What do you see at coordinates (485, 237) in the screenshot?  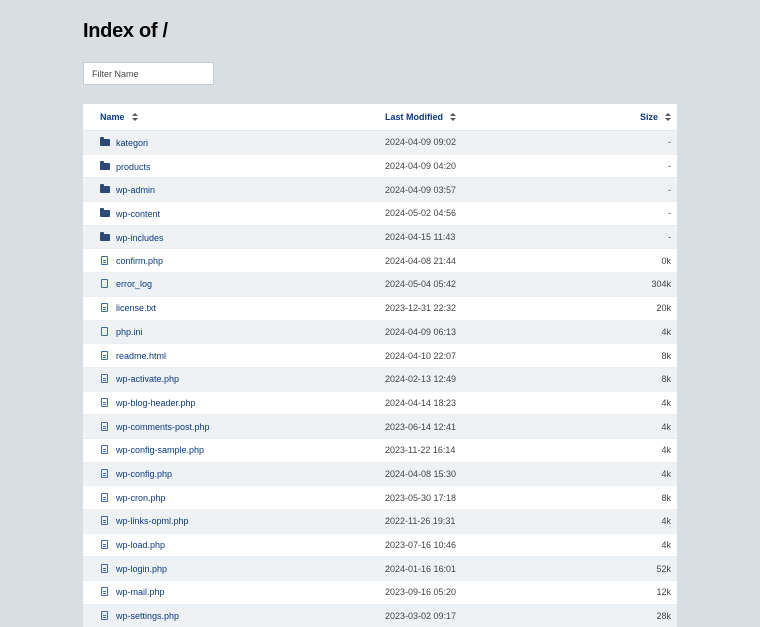 I see `modified-cell: 2024-04-15 11:43` at bounding box center [485, 237].